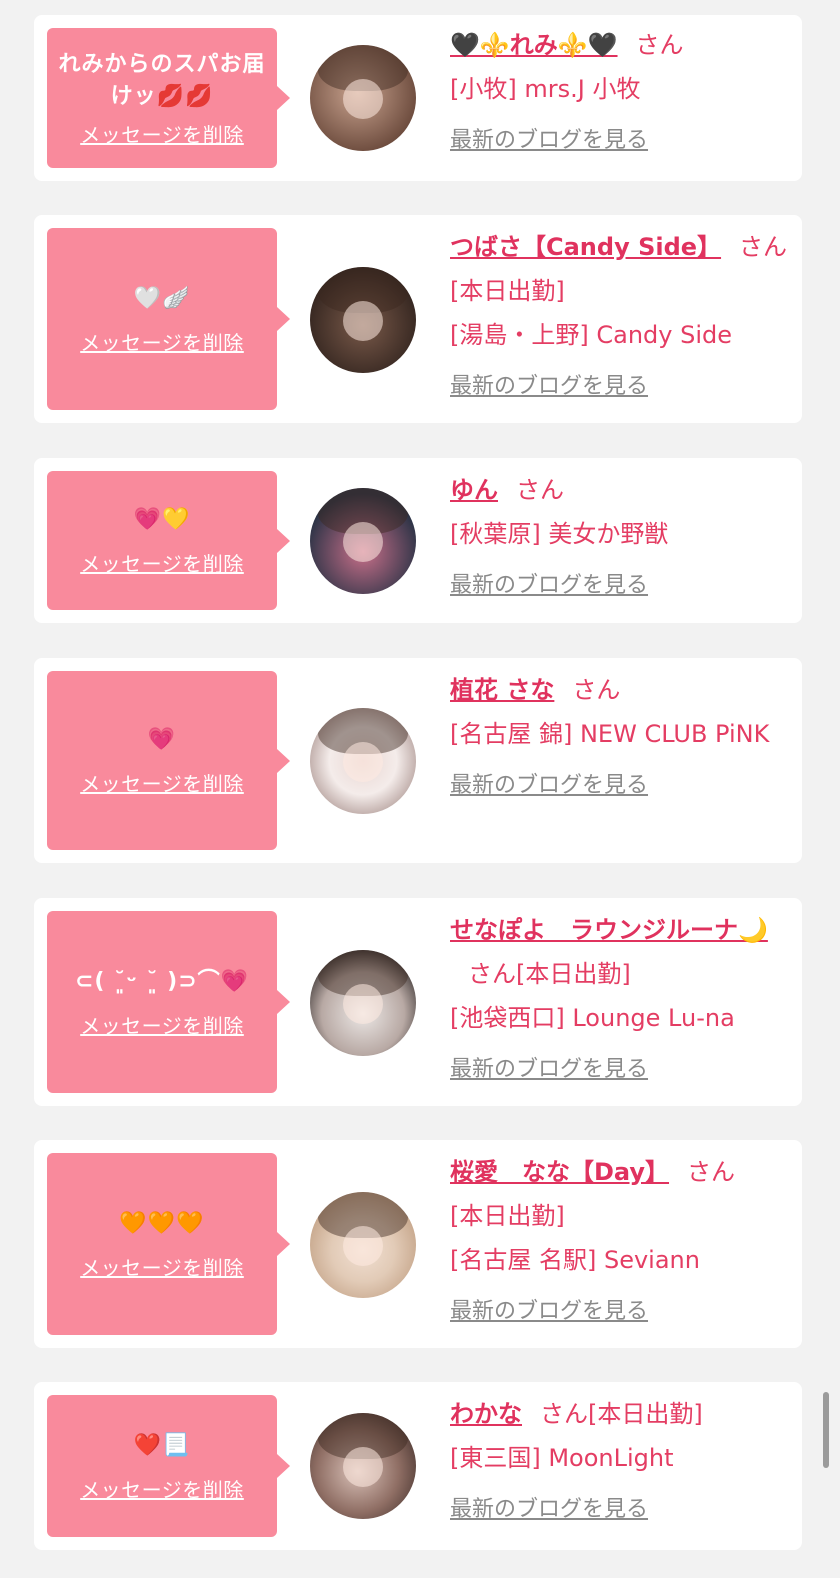 Image resolution: width=840 pixels, height=1578 pixels. I want to click on message-text: れみからのスパお届けッ💋💋, so click(162, 80).